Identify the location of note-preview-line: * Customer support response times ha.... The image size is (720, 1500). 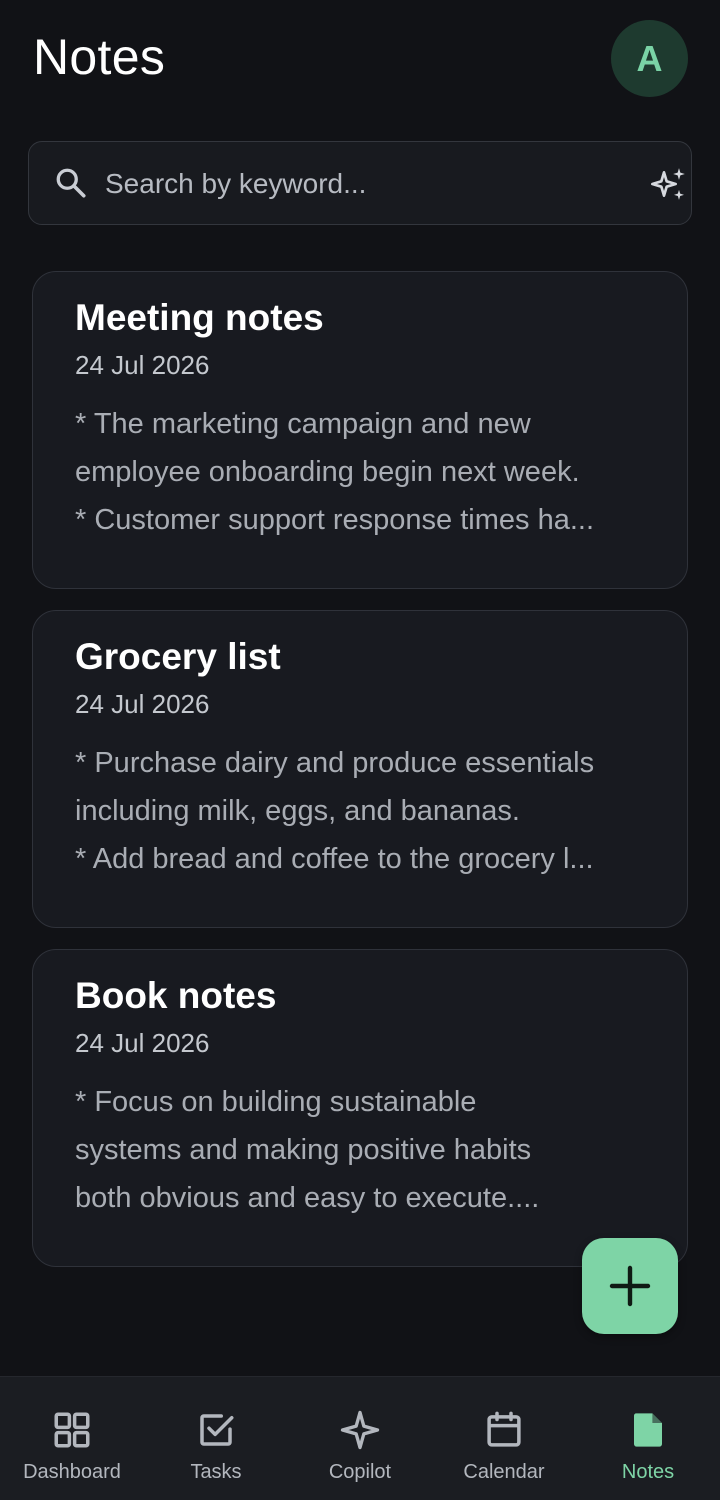
(335, 520).